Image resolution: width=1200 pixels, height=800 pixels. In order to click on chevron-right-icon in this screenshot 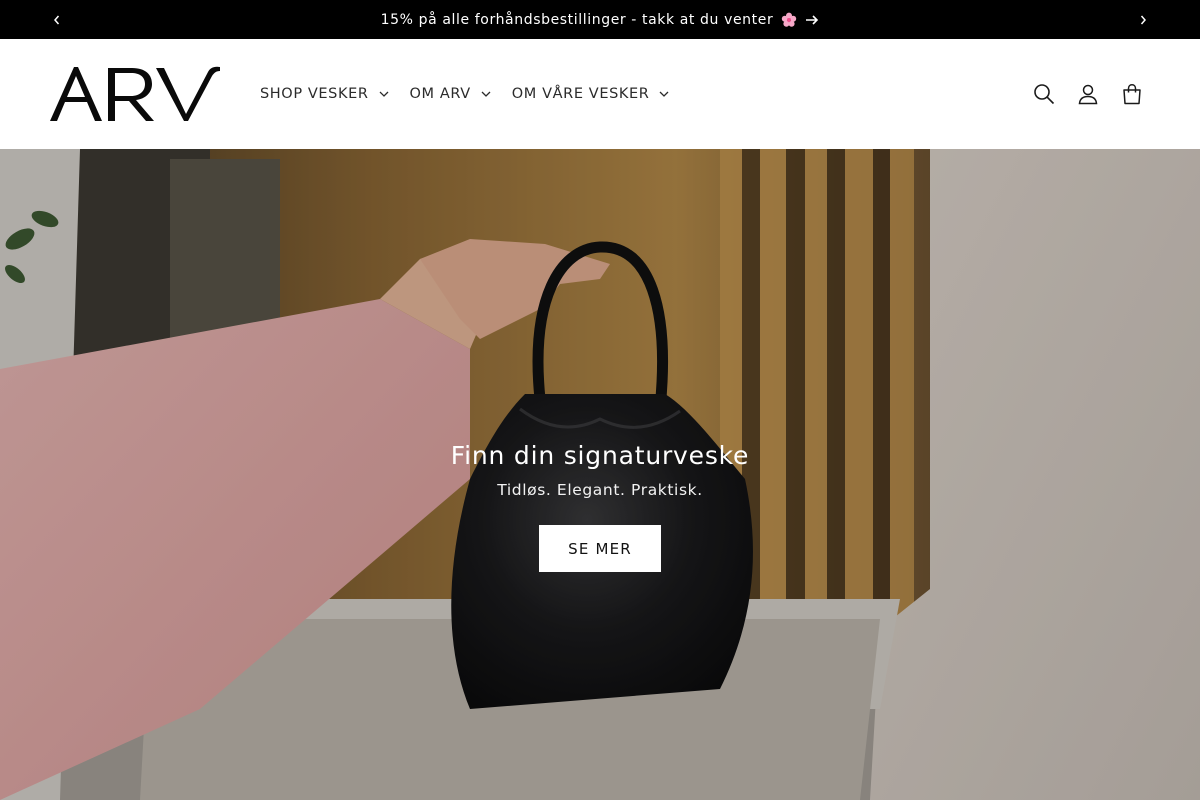, I will do `click(1143, 19)`.